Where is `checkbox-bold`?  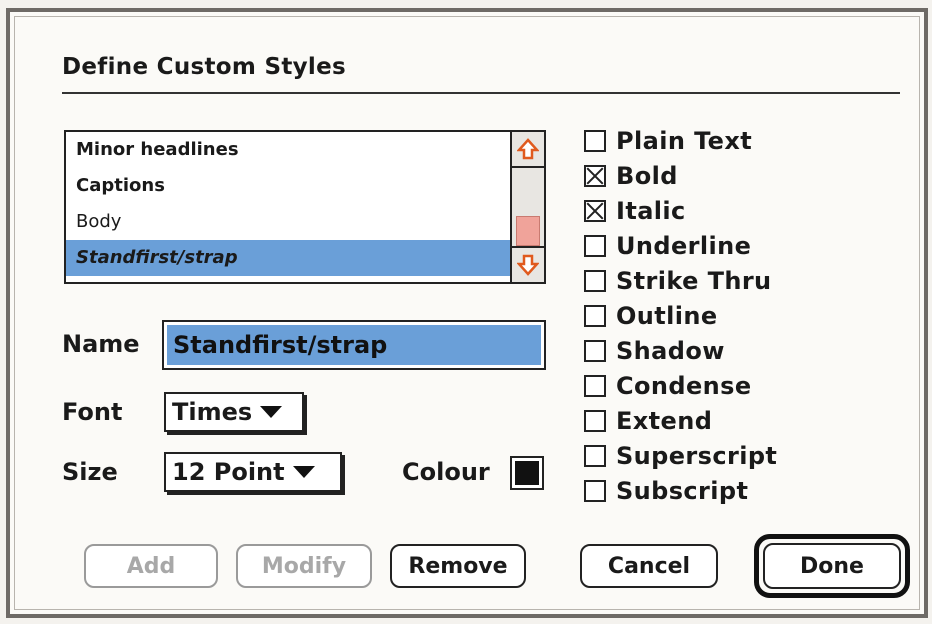 checkbox-bold is located at coordinates (595, 176).